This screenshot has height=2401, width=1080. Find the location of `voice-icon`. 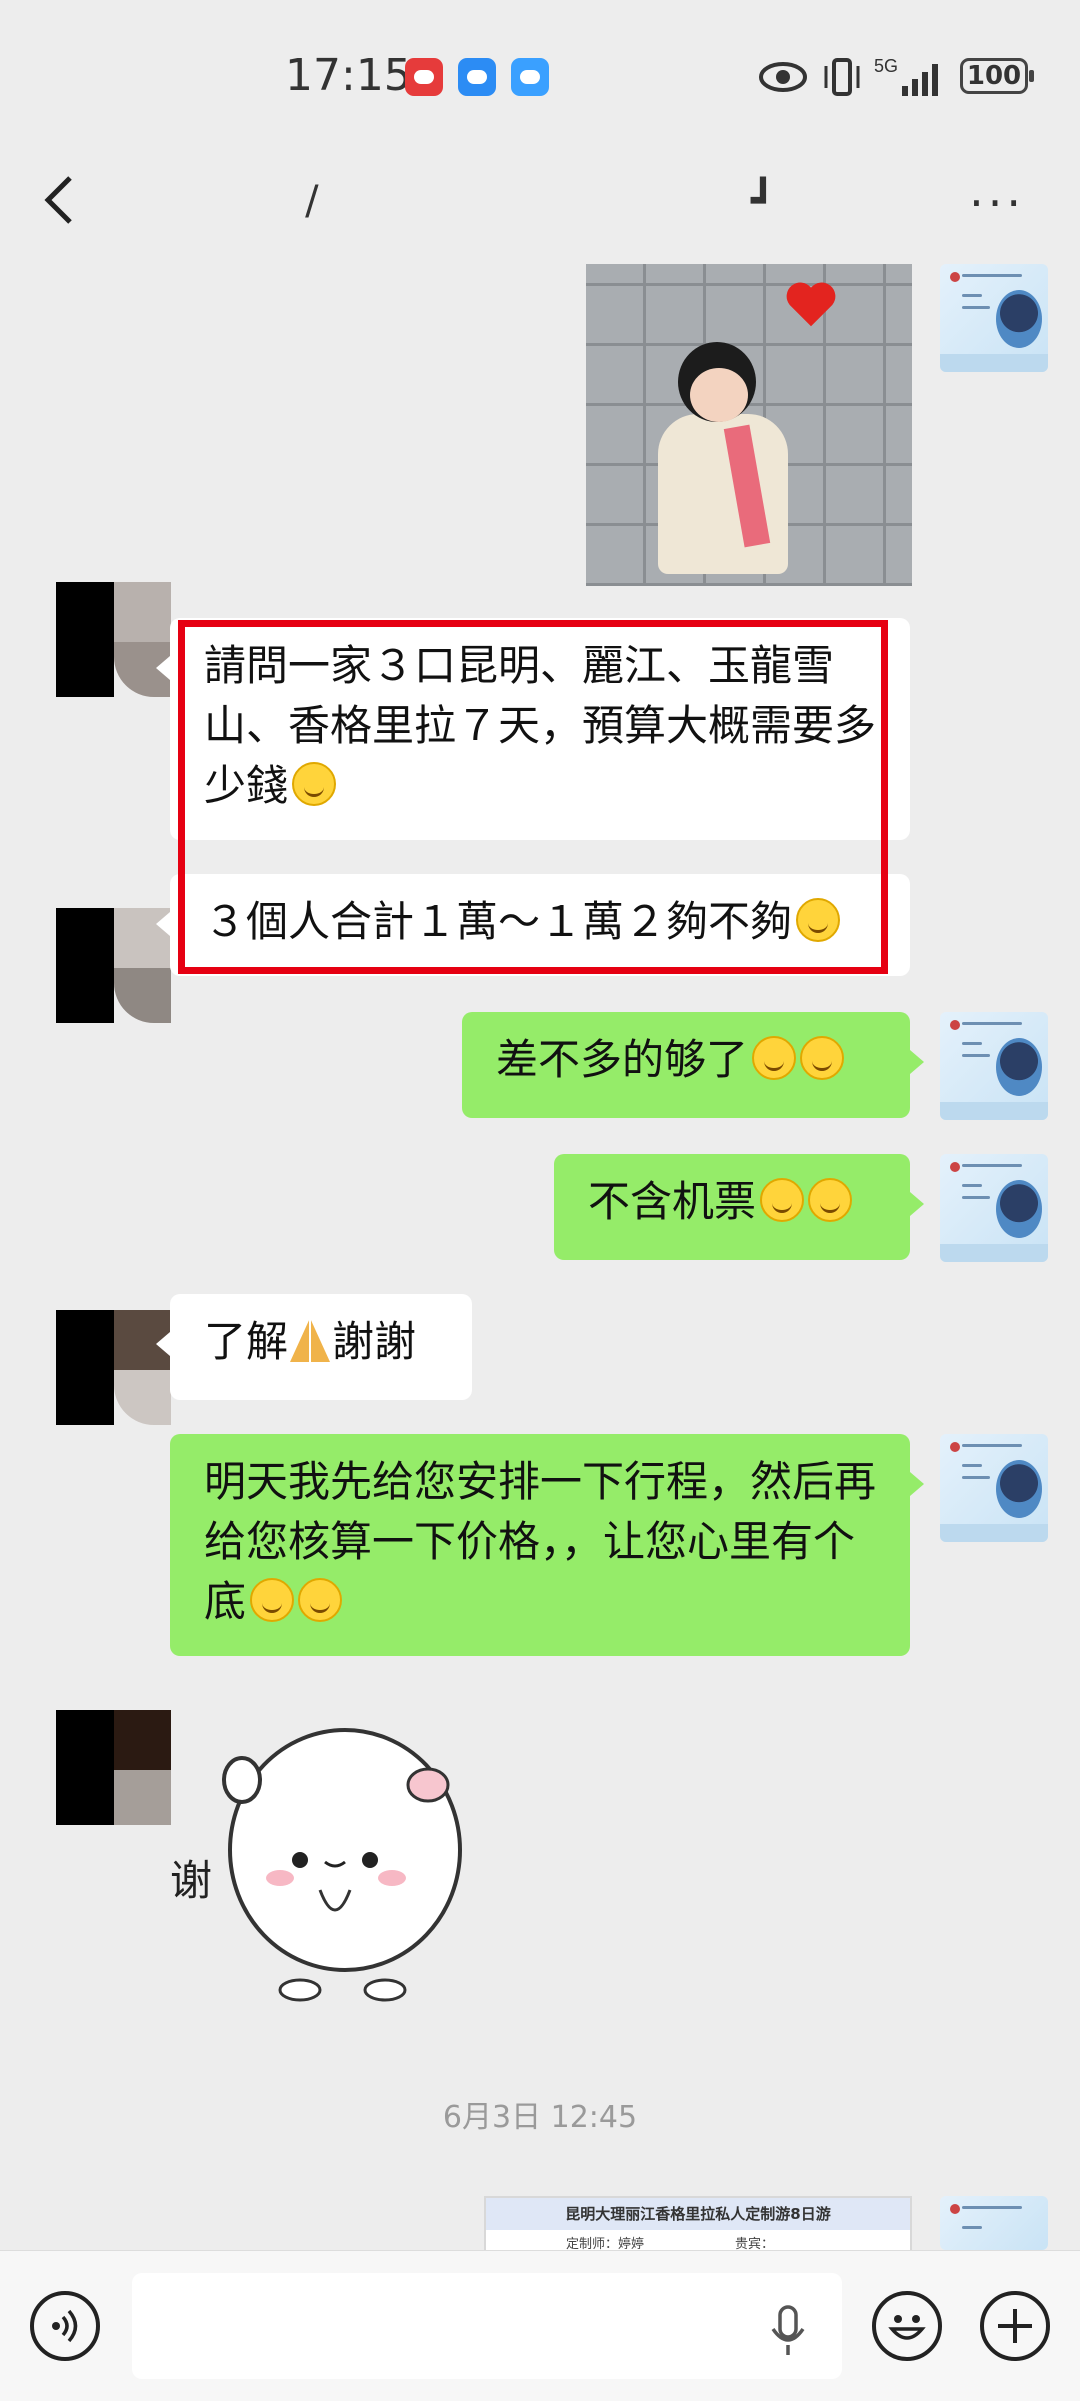

voice-icon is located at coordinates (65, 2326).